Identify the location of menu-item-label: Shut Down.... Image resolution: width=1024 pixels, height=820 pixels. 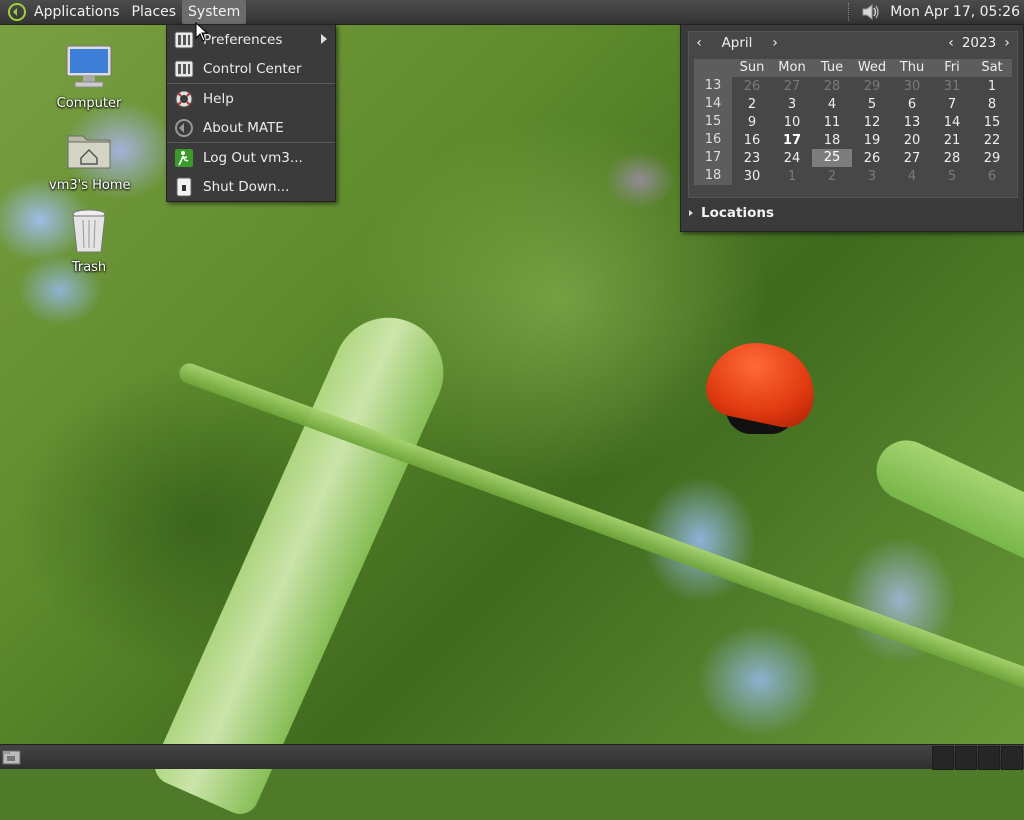
(246, 186).